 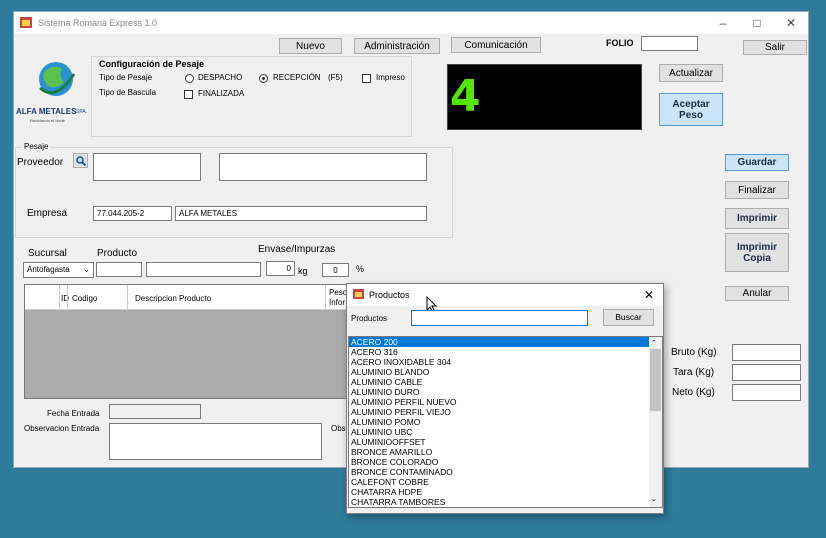 What do you see at coordinates (46, 111) in the screenshot?
I see `logo-name: ALFA METALES` at bounding box center [46, 111].